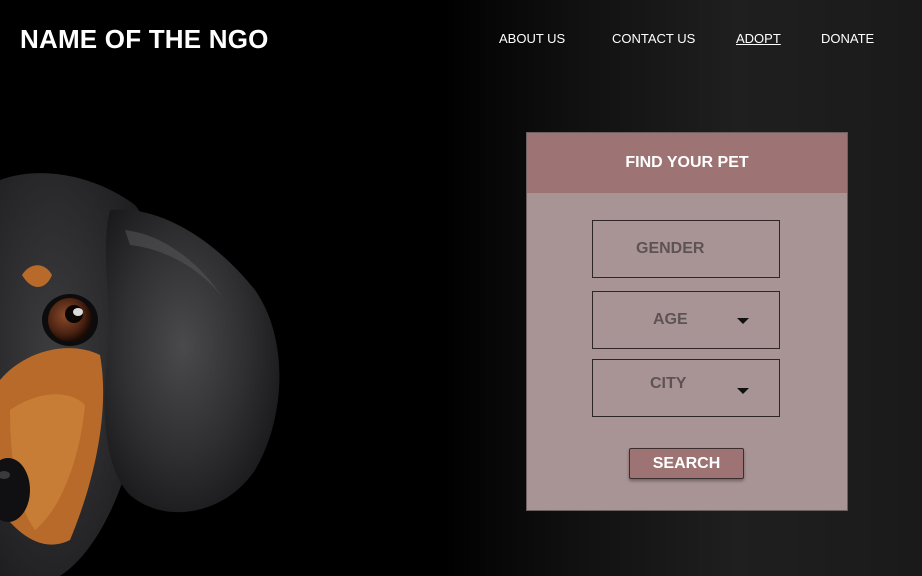  What do you see at coordinates (144, 39) in the screenshot?
I see `ngo-logo: NAME OF THE NGO` at bounding box center [144, 39].